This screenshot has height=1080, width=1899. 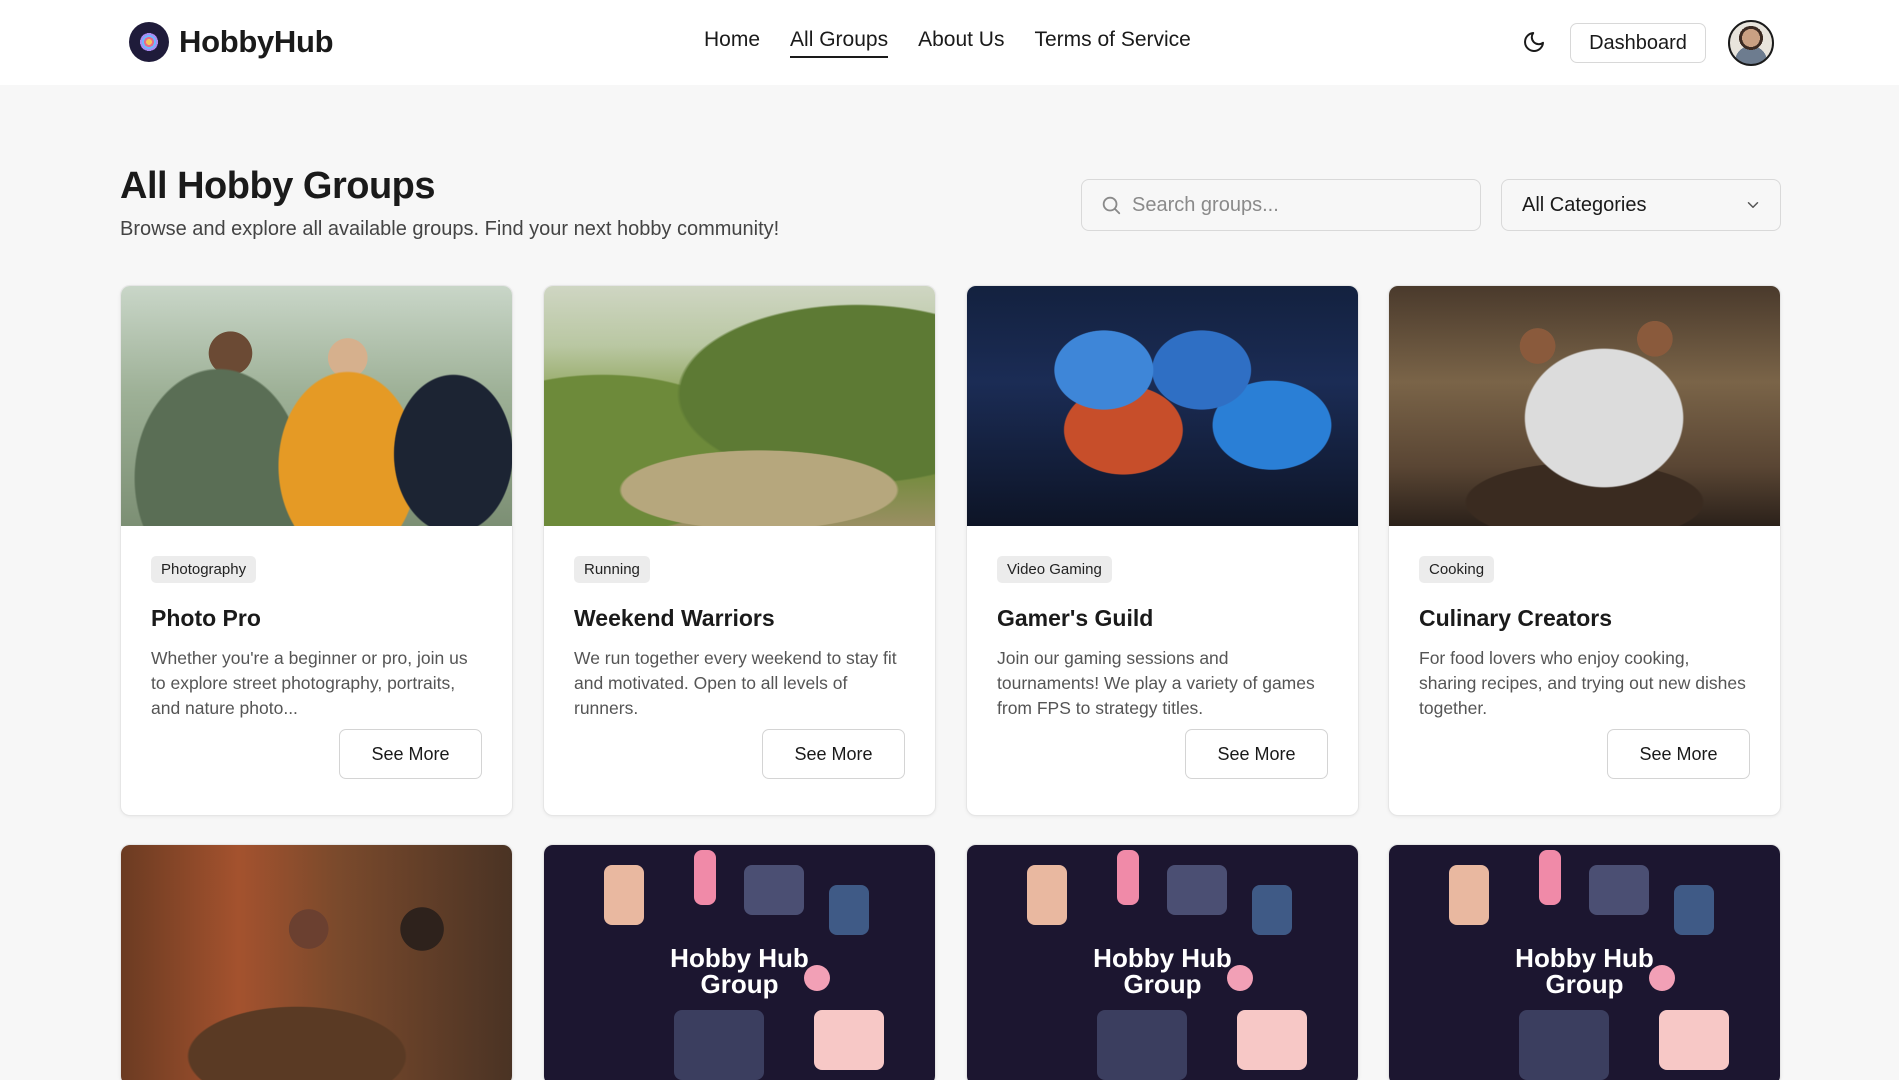 What do you see at coordinates (256, 41) in the screenshot?
I see `logo-text: HobbyHub` at bounding box center [256, 41].